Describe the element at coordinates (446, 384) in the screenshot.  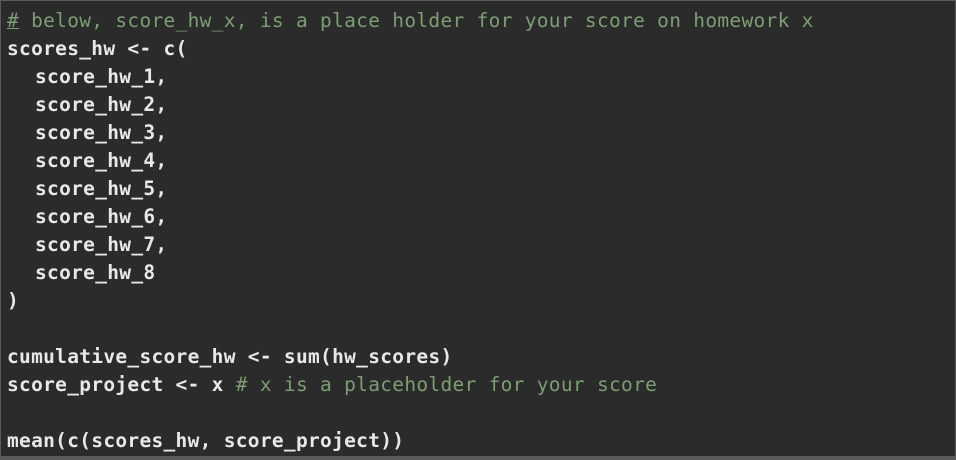
I see `project-comment: # x is a placeholder for your score` at that location.